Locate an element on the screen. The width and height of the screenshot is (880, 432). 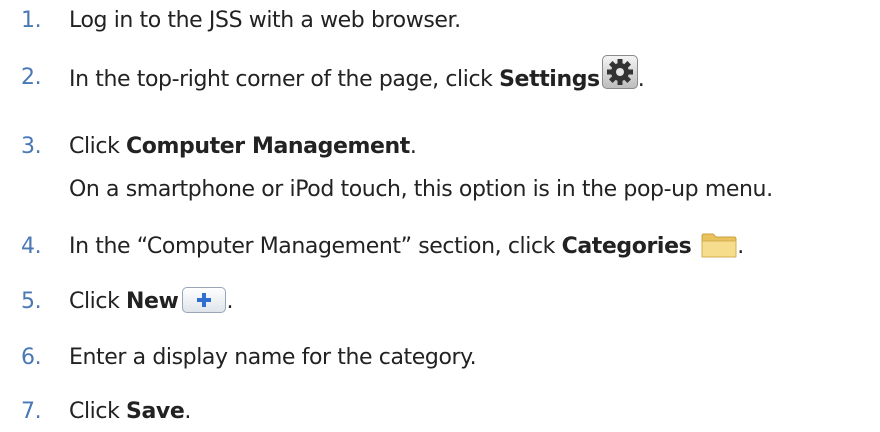
step-number: 7. is located at coordinates (31, 411).